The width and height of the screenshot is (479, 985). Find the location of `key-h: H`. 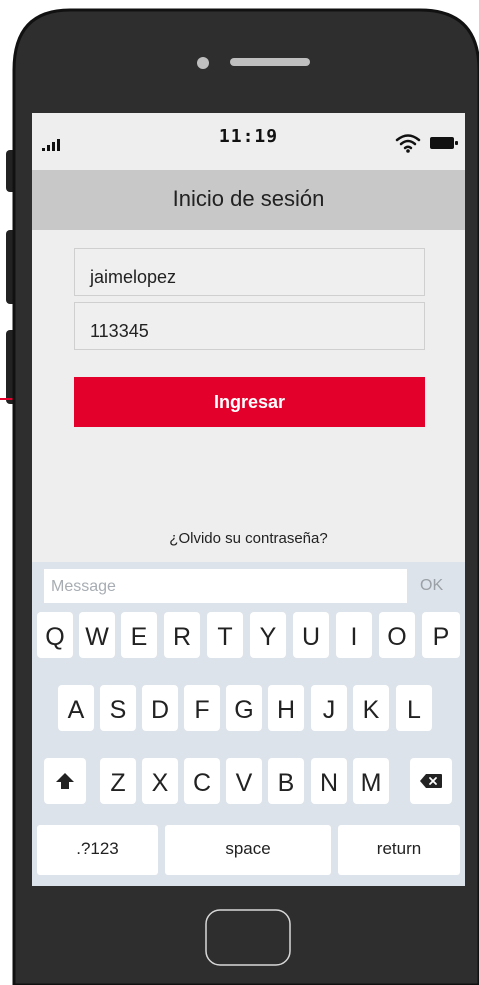

key-h: H is located at coordinates (286, 708).